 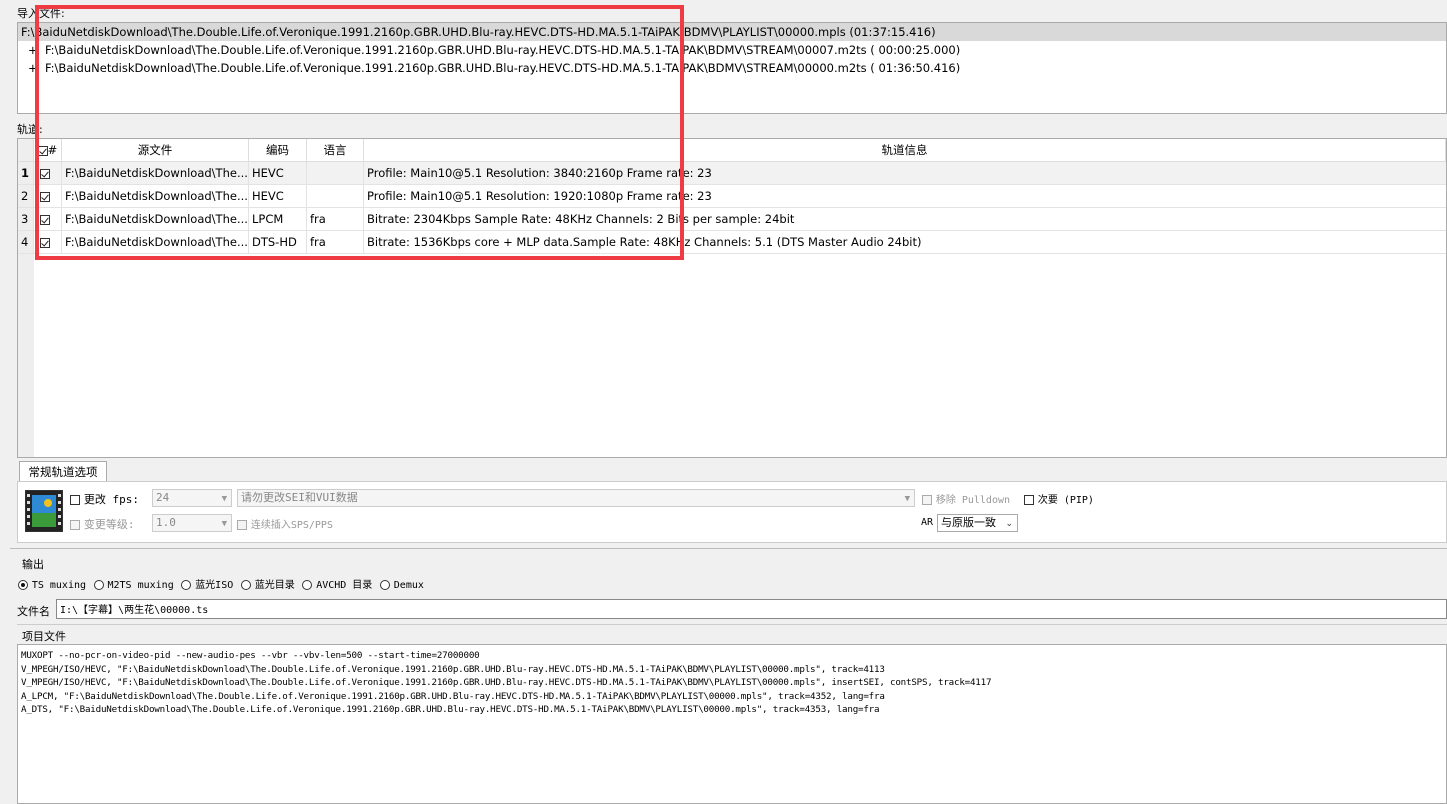 I want to click on row-number: 3, so click(x=26, y=219).